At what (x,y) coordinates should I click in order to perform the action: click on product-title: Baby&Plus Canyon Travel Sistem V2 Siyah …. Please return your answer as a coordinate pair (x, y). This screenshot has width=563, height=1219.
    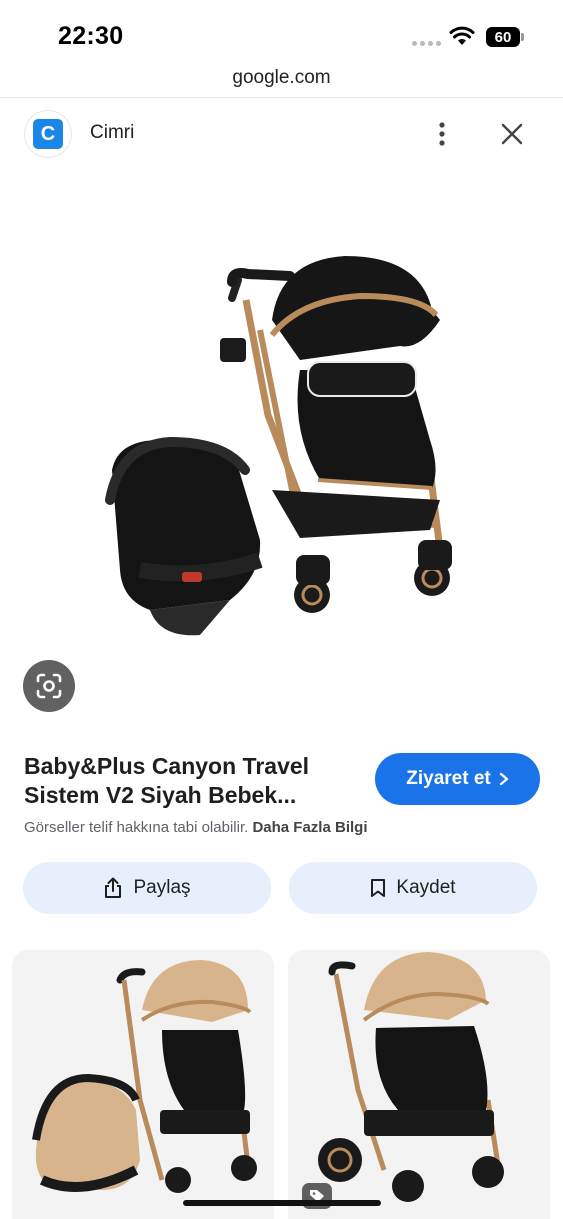
    Looking at the image, I should click on (184, 781).